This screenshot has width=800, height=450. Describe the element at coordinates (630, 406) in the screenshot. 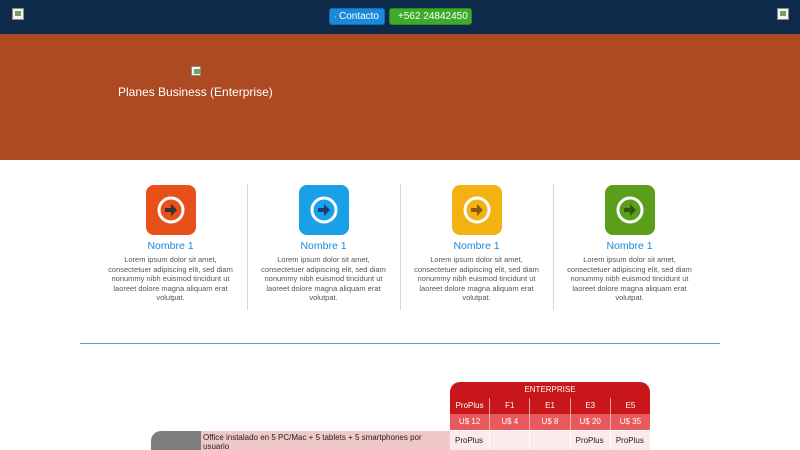

I see `plan-column-header: E5` at that location.